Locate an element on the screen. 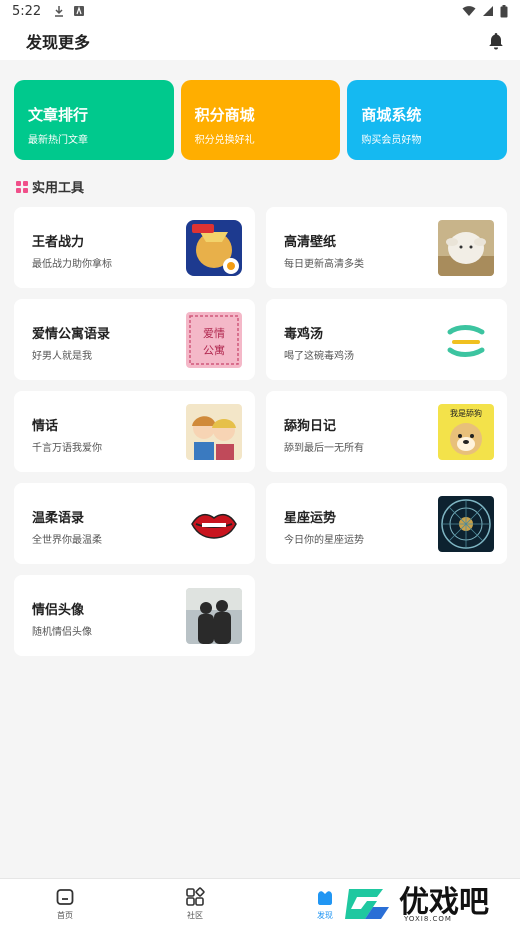 The image size is (520, 926). tool-card: 爱情公寓语录 好男人就是我 爱情 公寓 is located at coordinates (134, 339).